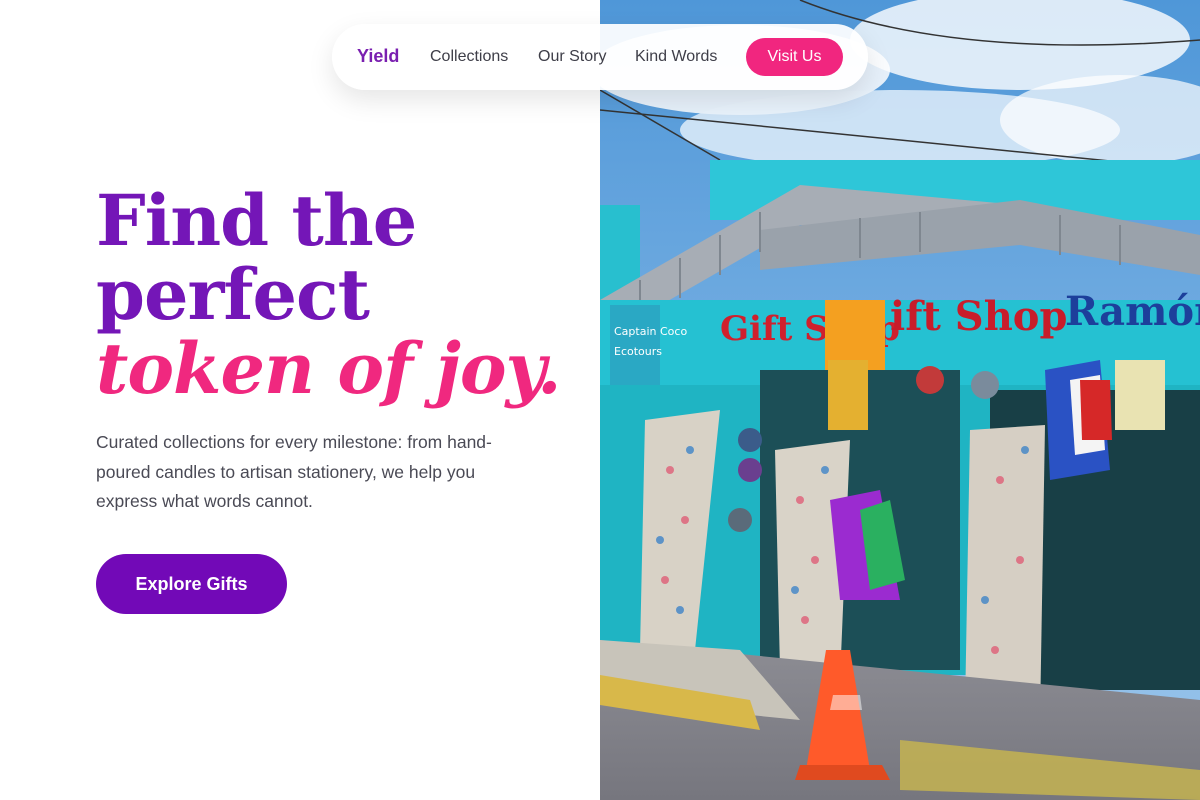  I want to click on visit-us-button: Visit Us, so click(794, 57).